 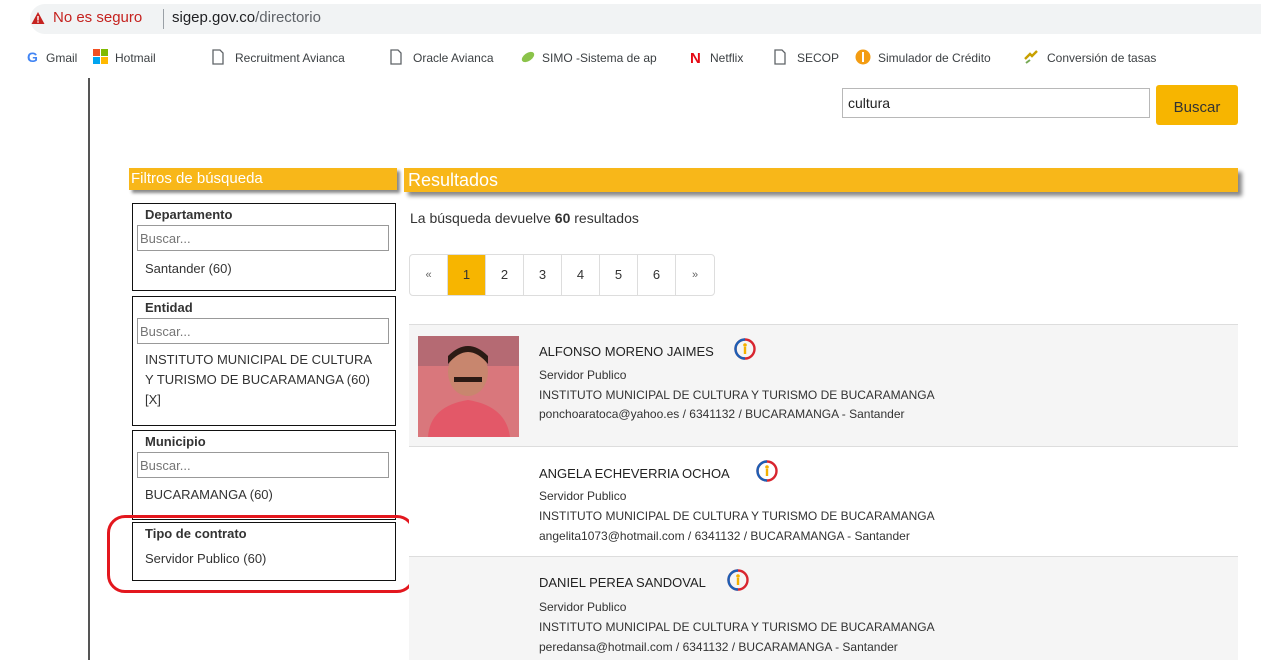 I want to click on result-item, so click(x=823, y=385).